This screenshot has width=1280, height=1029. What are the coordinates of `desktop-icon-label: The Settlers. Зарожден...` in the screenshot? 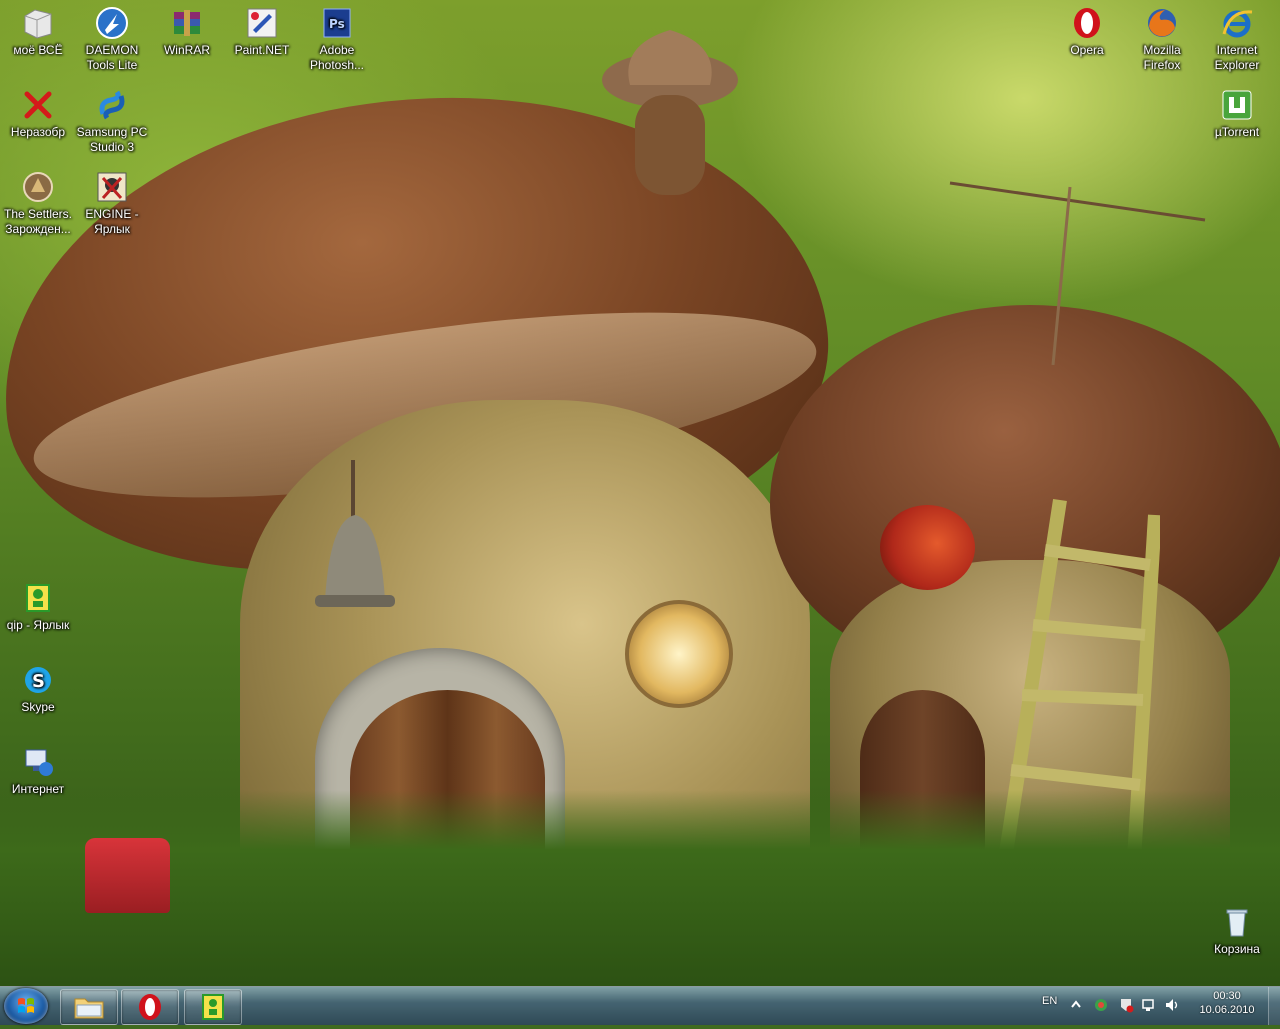 It's located at (38, 221).